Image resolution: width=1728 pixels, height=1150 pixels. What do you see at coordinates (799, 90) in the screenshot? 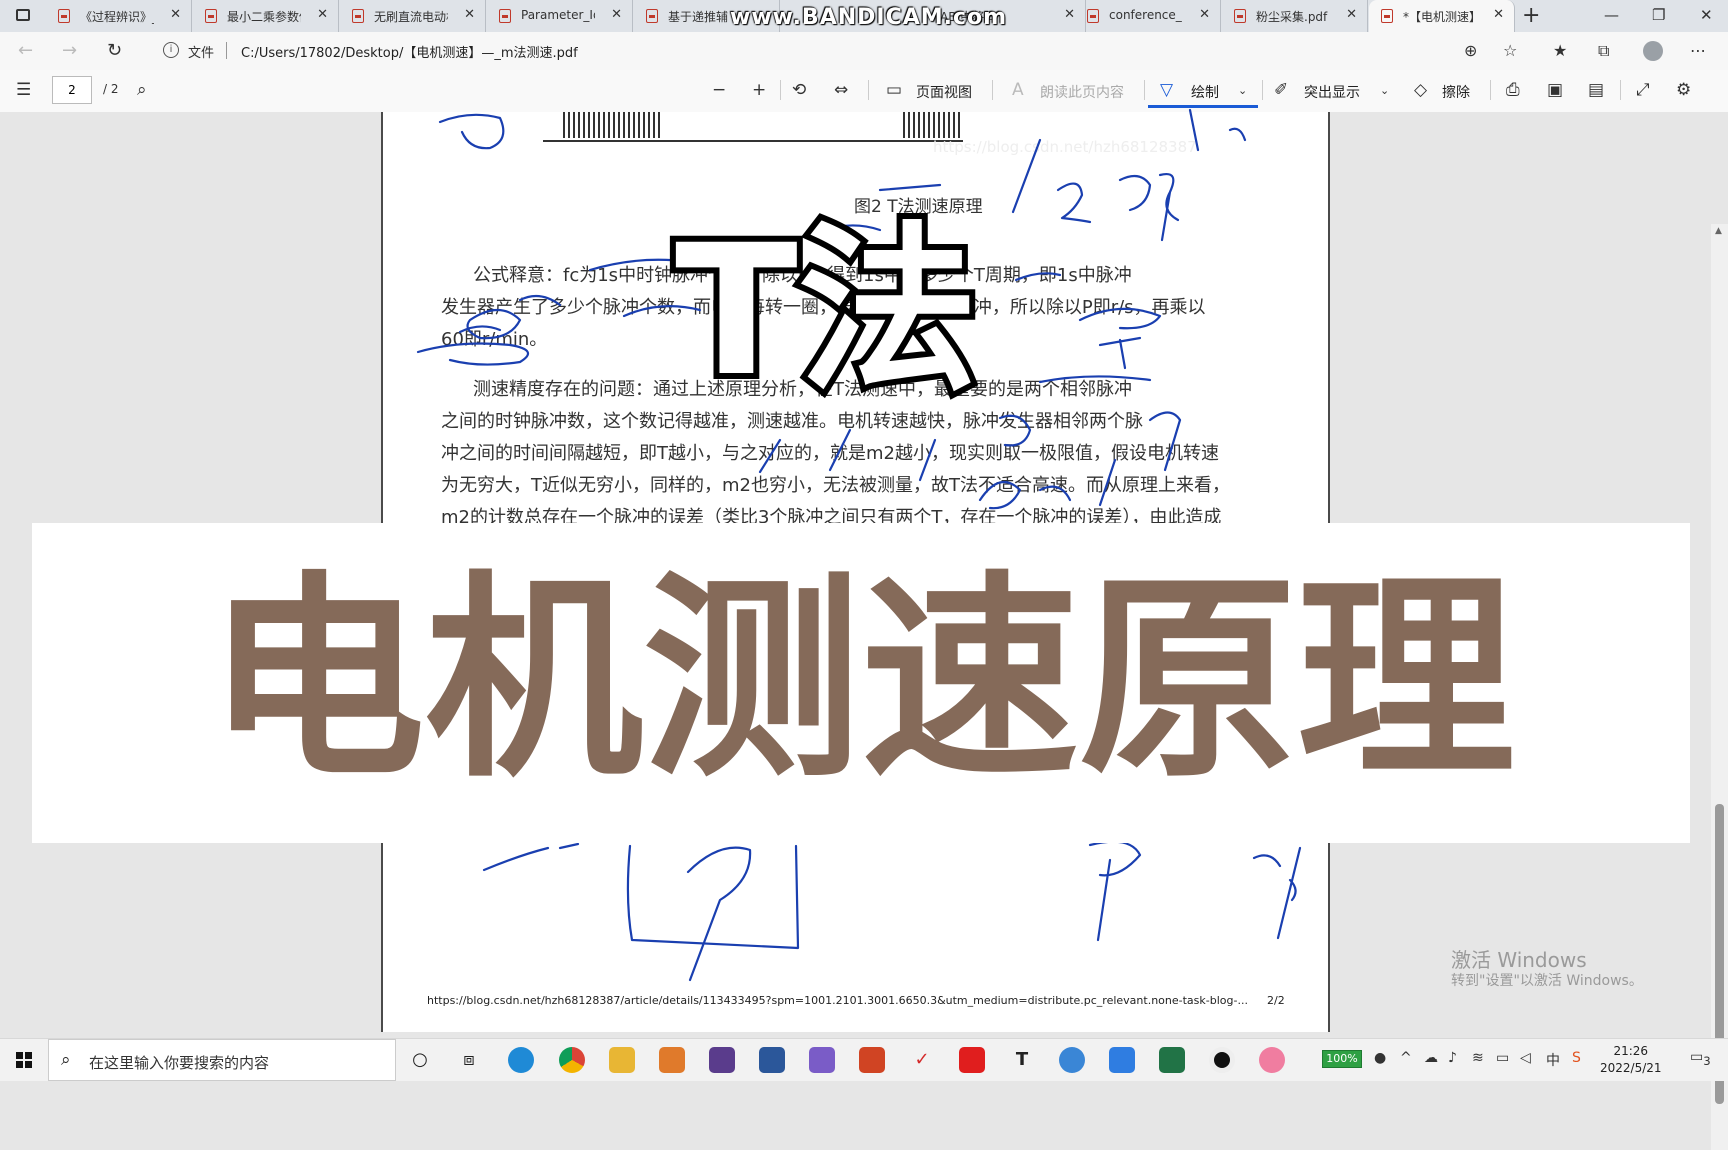
I see `rotate-icon: ⟲` at bounding box center [799, 90].